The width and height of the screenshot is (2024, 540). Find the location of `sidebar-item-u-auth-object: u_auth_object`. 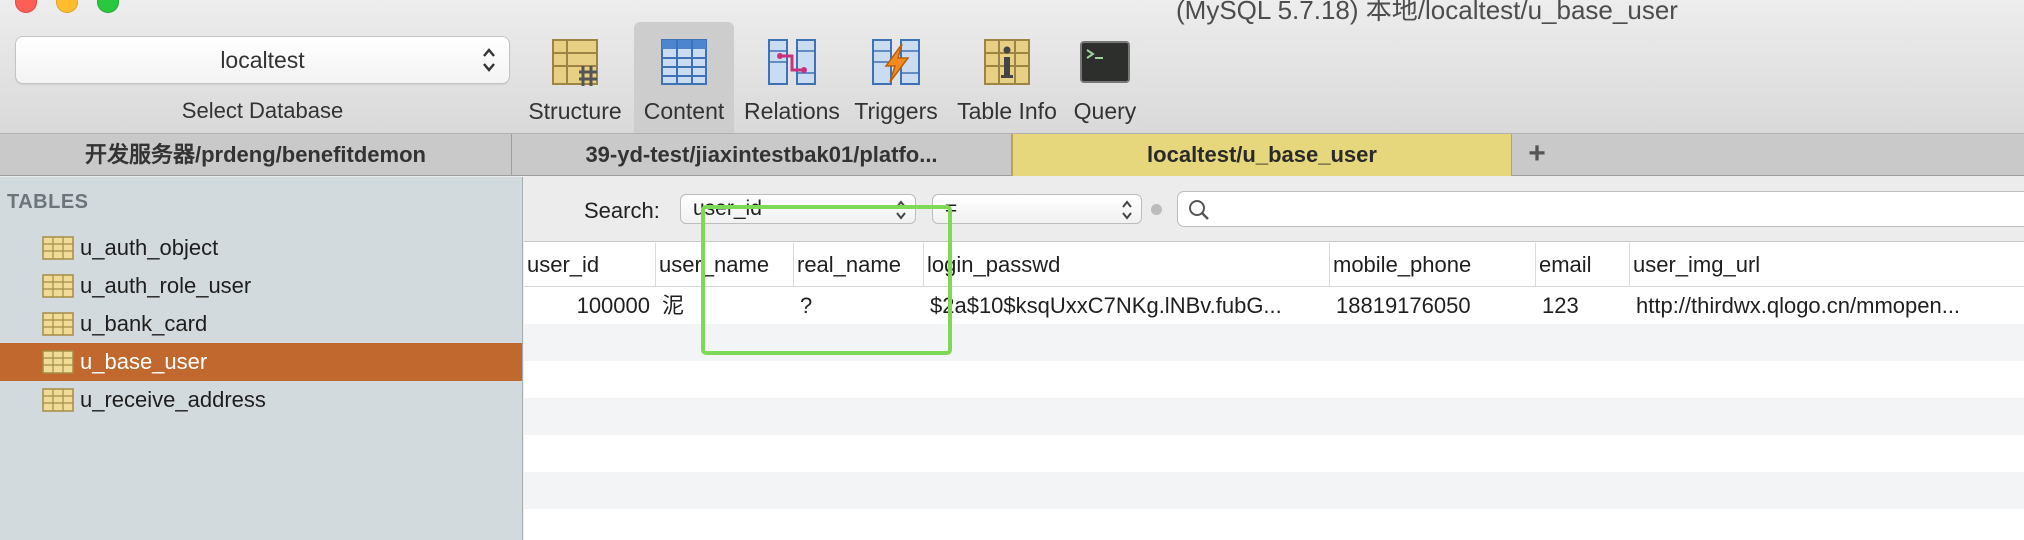

sidebar-item-u-auth-object: u_auth_object is located at coordinates (261, 248).